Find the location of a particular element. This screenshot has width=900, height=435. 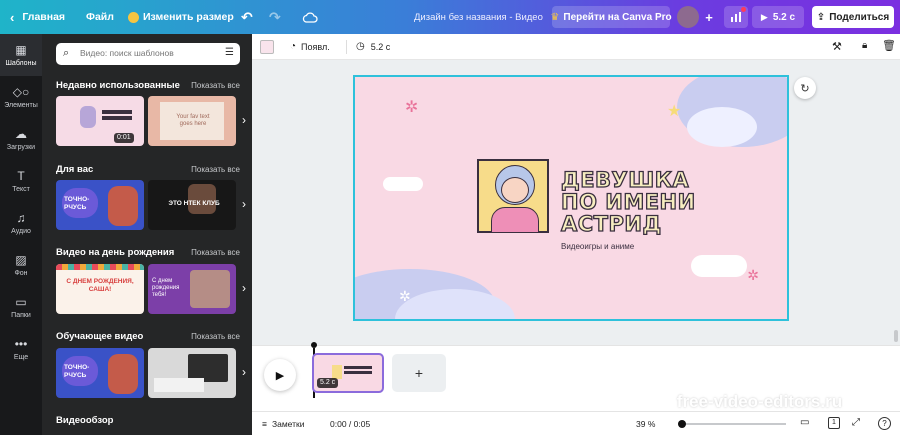

rail-item-elements: ◇○ Элементы is located at coordinates (21, 97).